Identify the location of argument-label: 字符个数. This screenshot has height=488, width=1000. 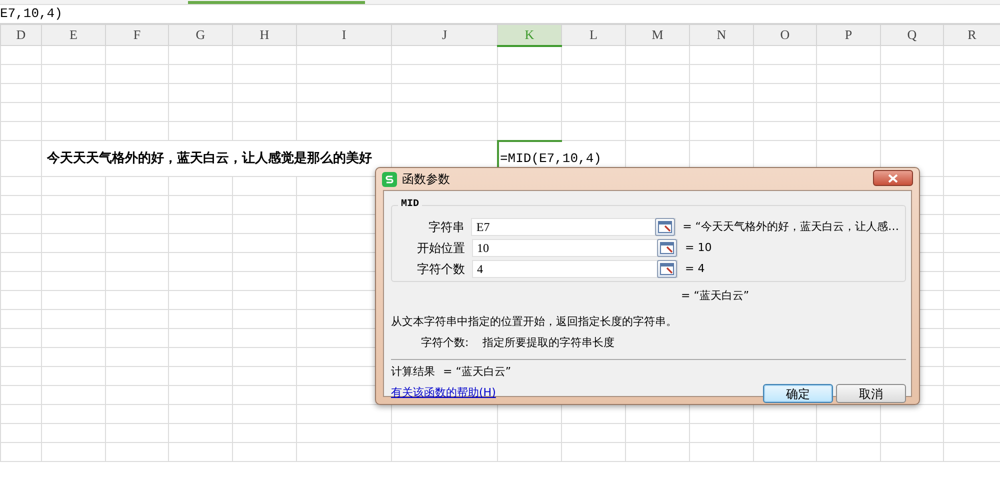
(441, 269).